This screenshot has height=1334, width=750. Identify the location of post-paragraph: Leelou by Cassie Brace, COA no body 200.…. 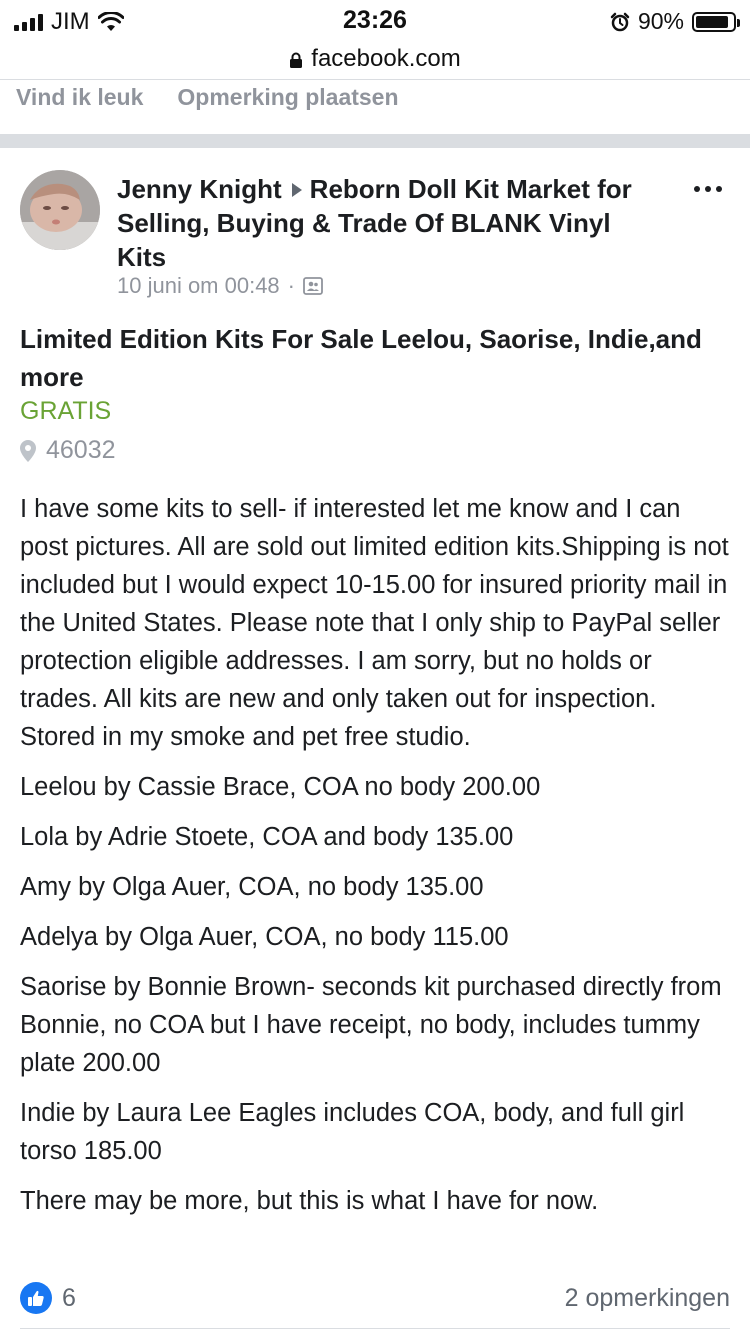
(280, 787).